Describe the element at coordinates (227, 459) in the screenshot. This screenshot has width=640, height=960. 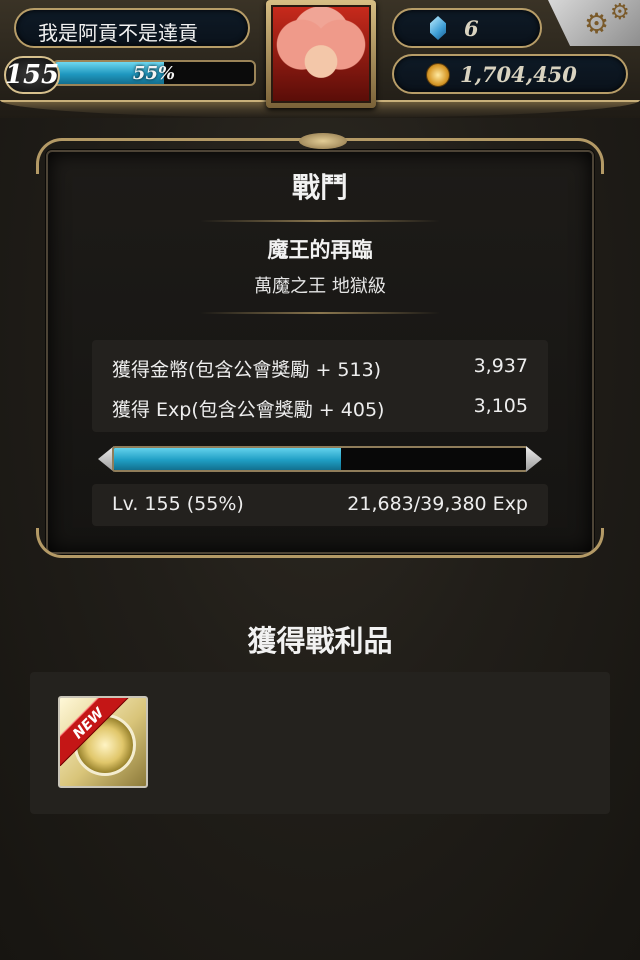
I see `battle-exp-fill` at that location.